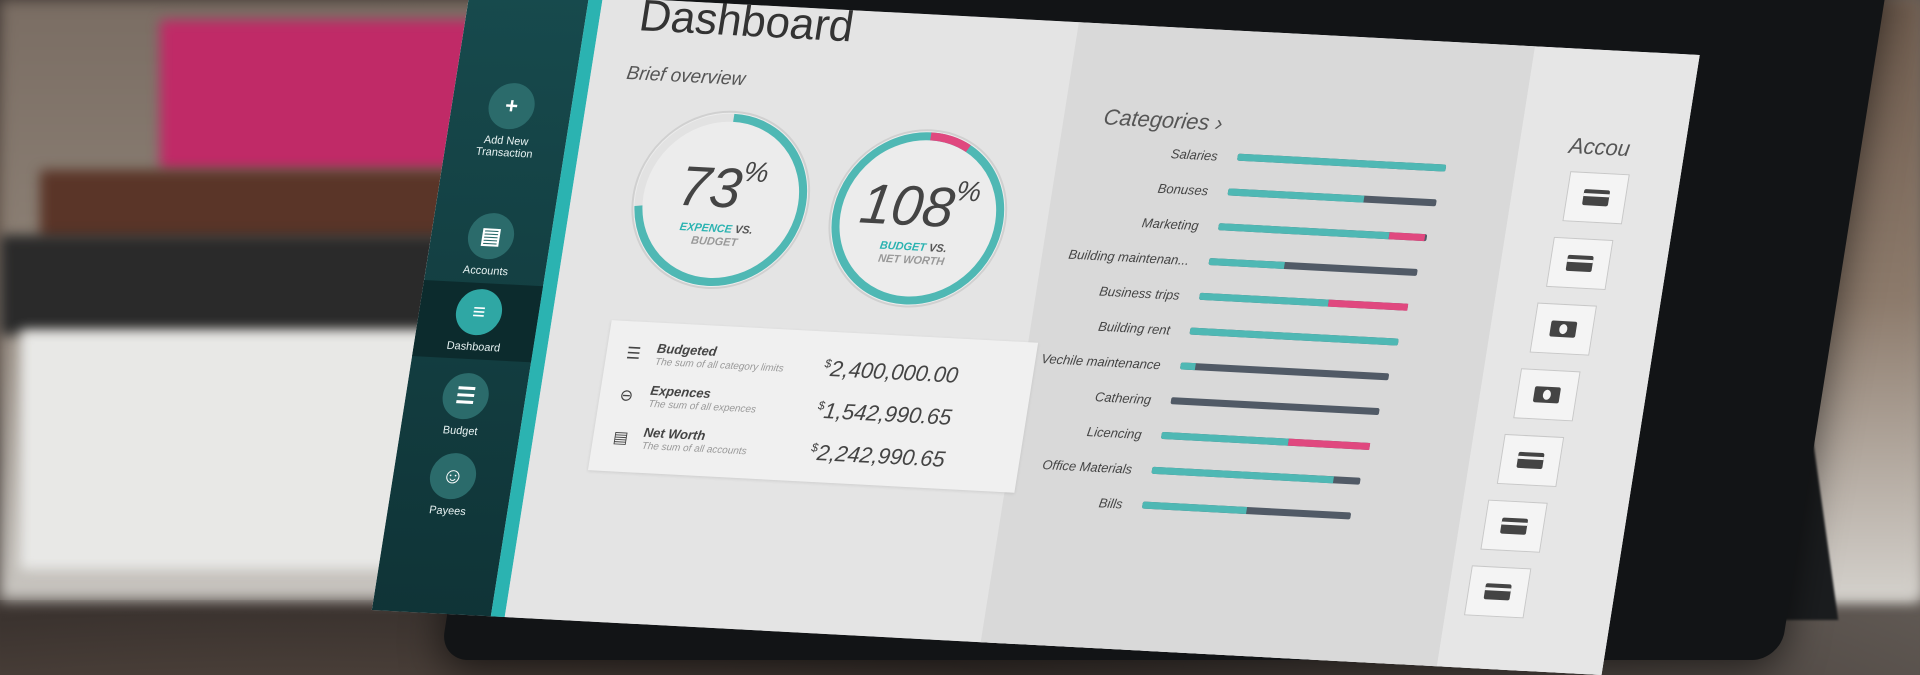 This screenshot has height=675, width=1920. What do you see at coordinates (1156, 119) in the screenshot?
I see `categories-title-label: Categories` at bounding box center [1156, 119].